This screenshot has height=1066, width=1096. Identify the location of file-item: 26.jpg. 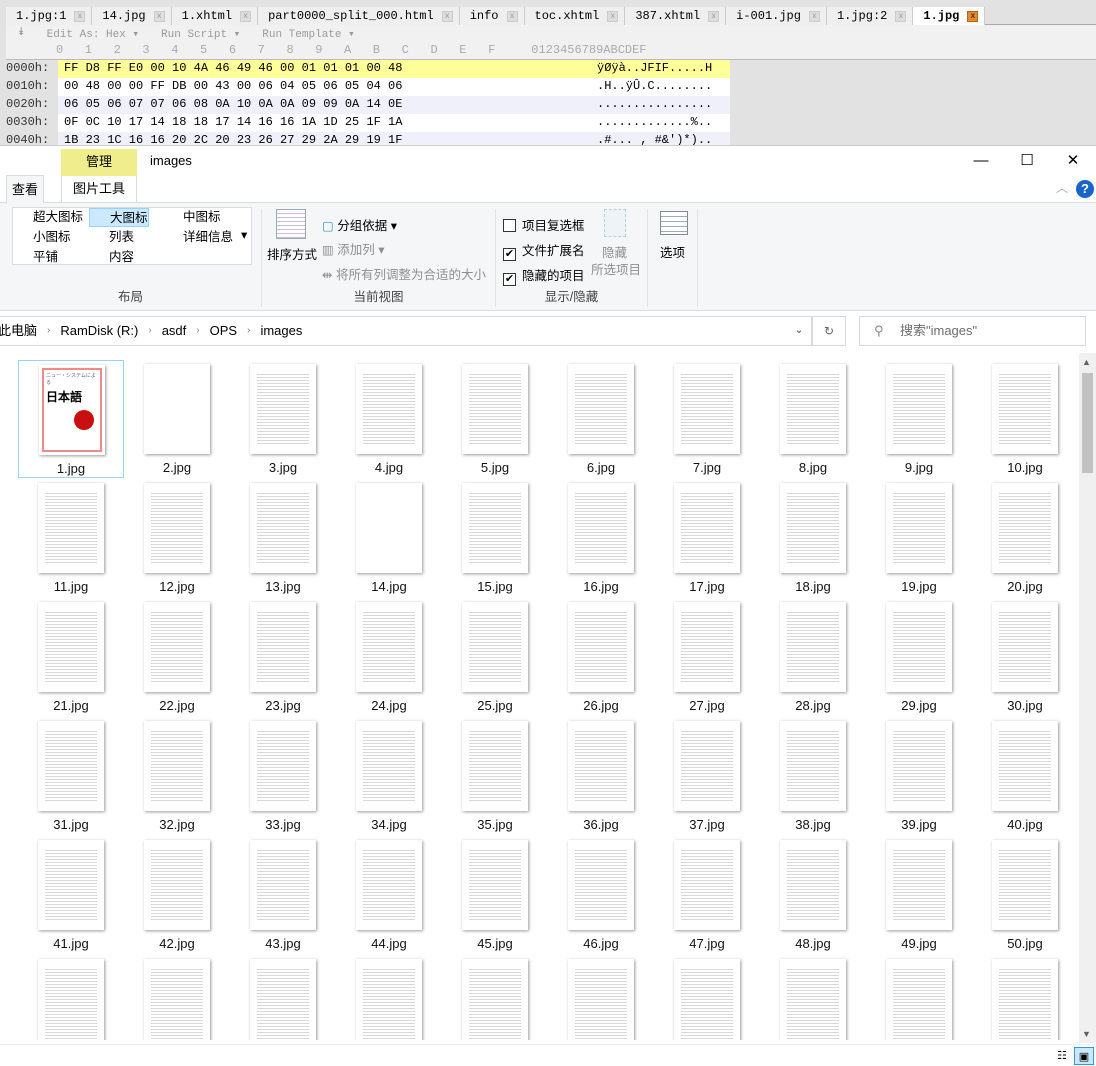
(601, 657).